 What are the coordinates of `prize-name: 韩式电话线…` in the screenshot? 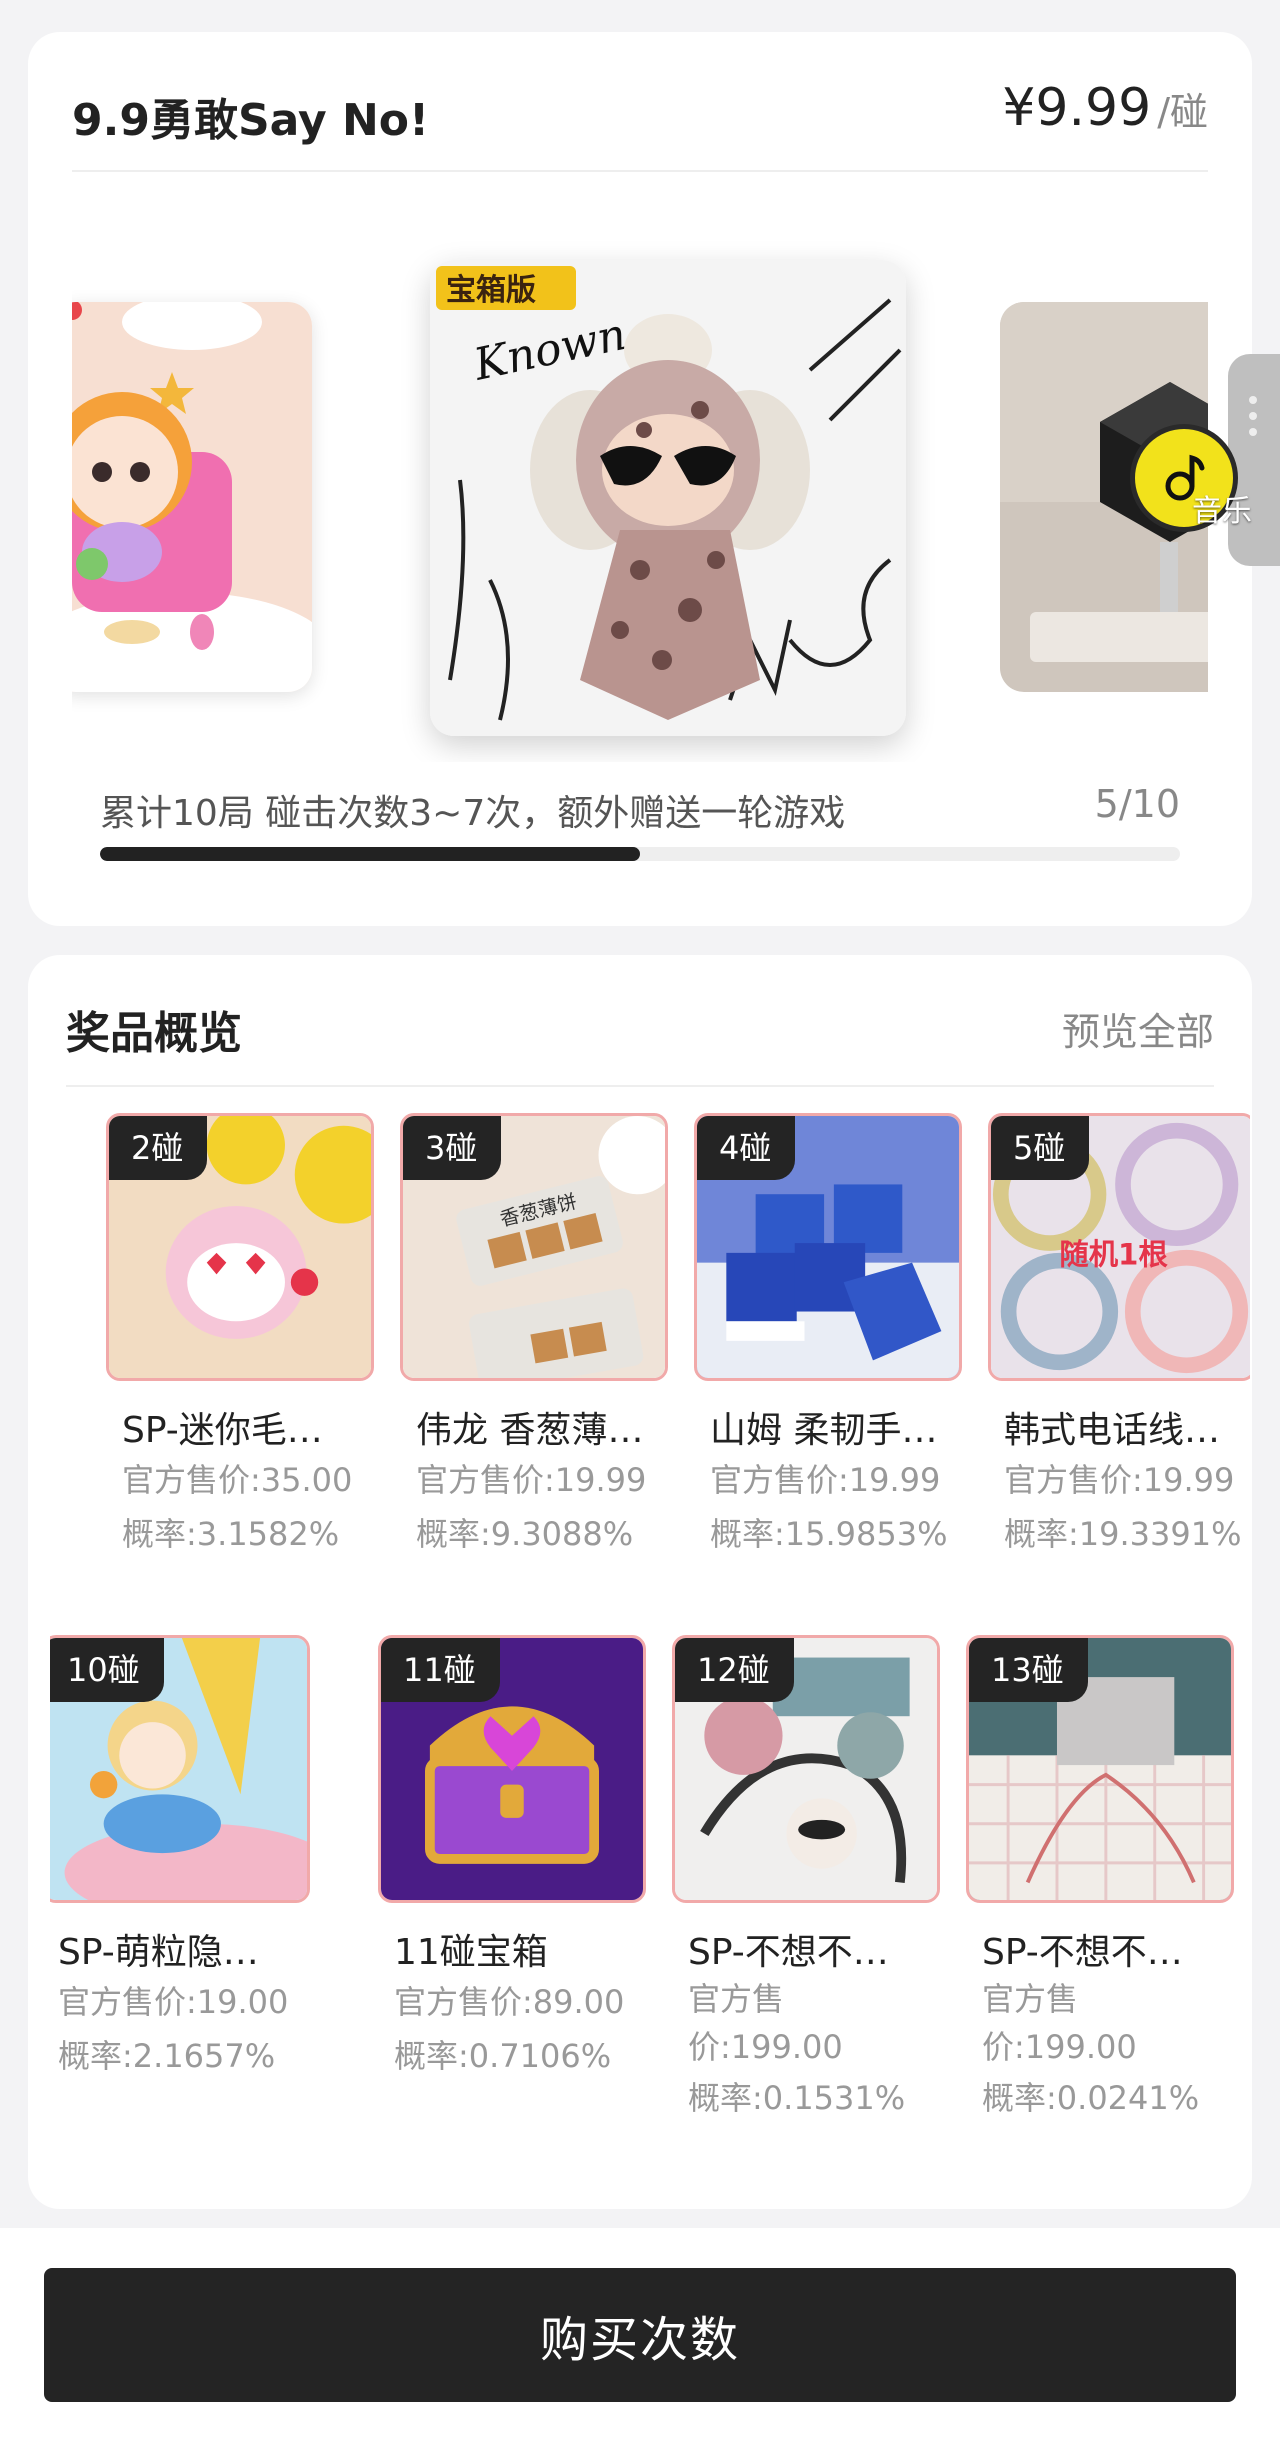 It's located at (1112, 1430).